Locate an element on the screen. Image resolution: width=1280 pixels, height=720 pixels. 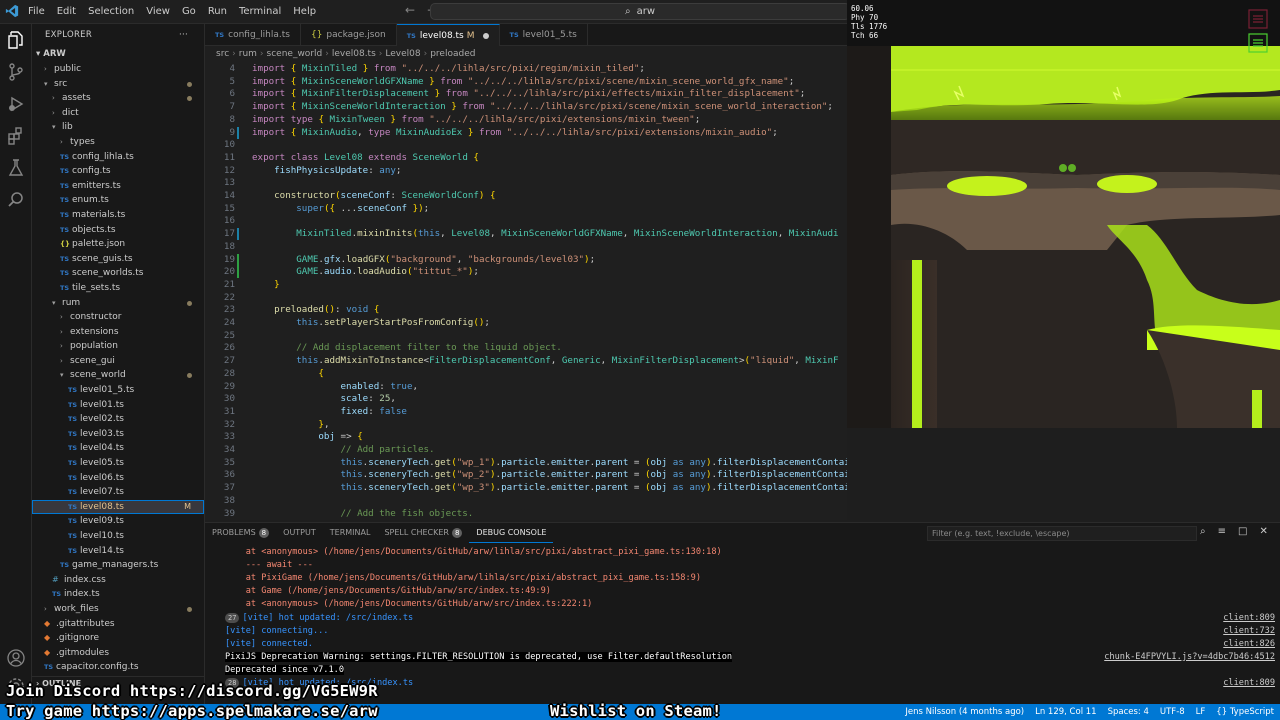
status-item: Jens Nilsson (4 months ago) is located at coordinates (964, 712).